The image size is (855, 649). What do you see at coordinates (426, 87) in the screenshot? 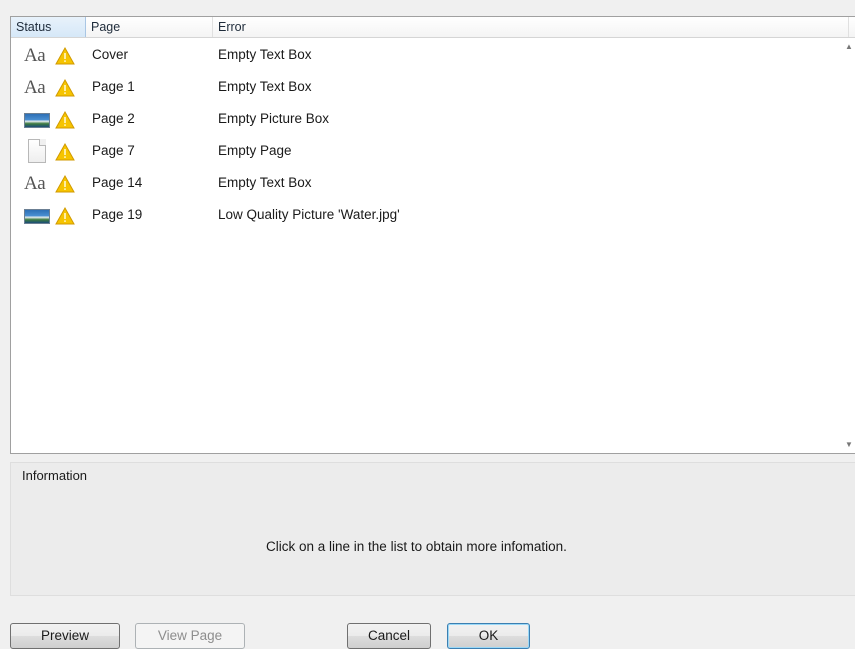
I see `list-item: Aa Page 1 Empty Text Box` at bounding box center [426, 87].